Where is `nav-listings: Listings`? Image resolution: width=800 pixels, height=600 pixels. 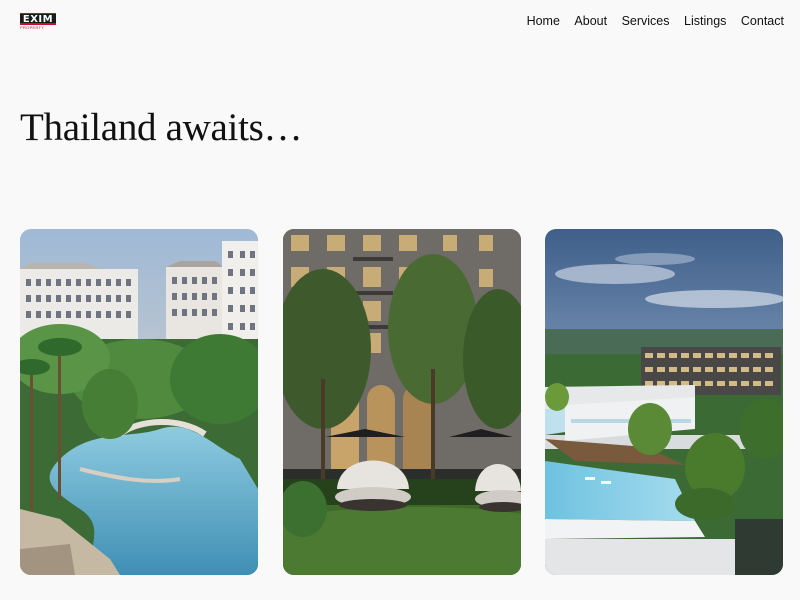
nav-listings: Listings is located at coordinates (705, 21).